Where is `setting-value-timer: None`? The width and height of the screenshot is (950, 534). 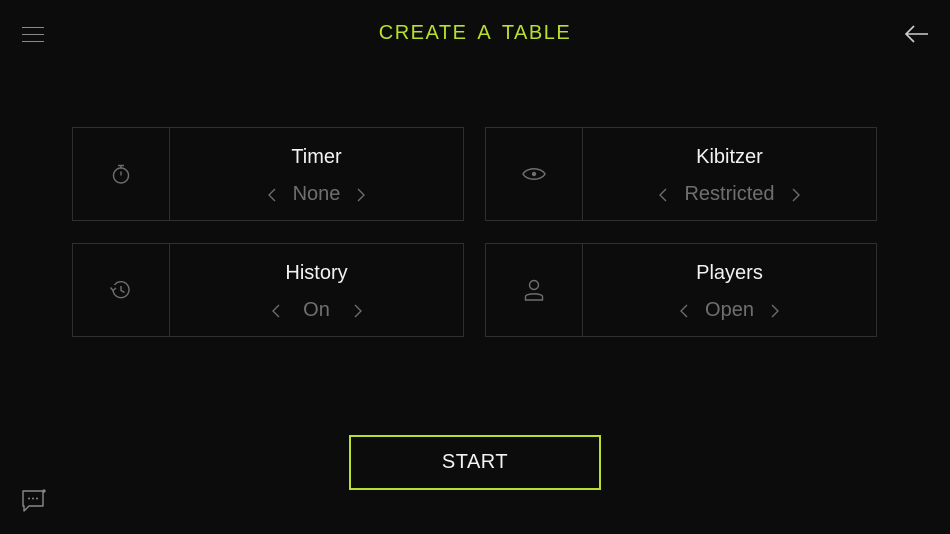
setting-value-timer: None is located at coordinates (316, 194).